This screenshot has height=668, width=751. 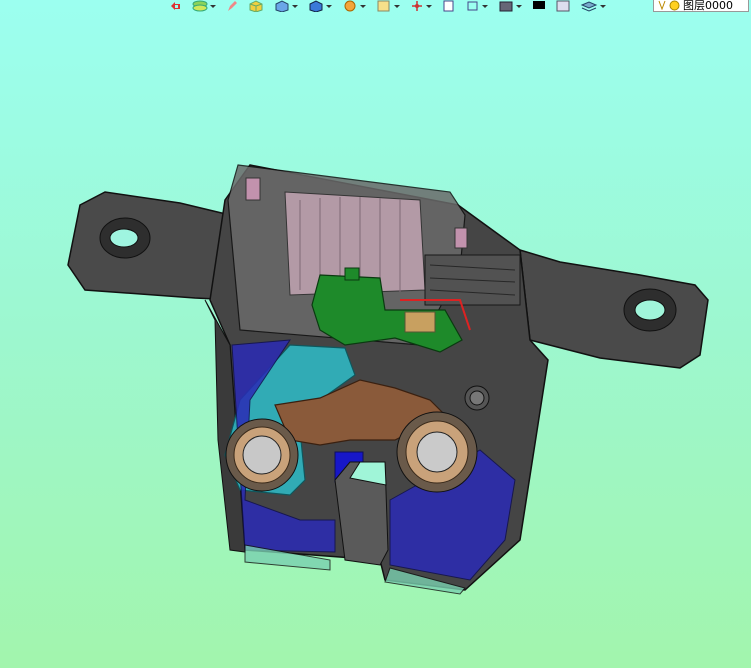 I want to click on right-bushing, so click(x=437, y=452).